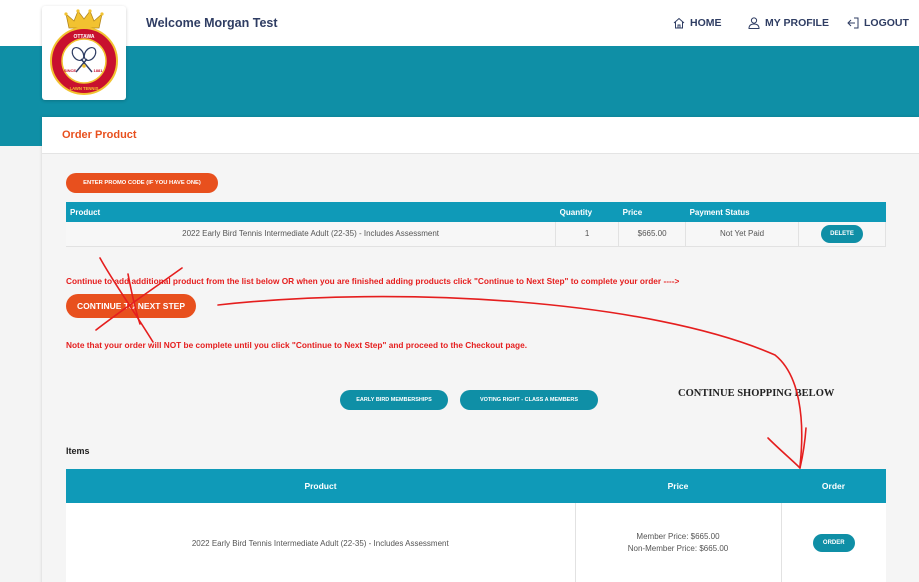 The height and width of the screenshot is (582, 919). Describe the element at coordinates (706, 23) in the screenshot. I see `nav-home-label: HOME` at that location.